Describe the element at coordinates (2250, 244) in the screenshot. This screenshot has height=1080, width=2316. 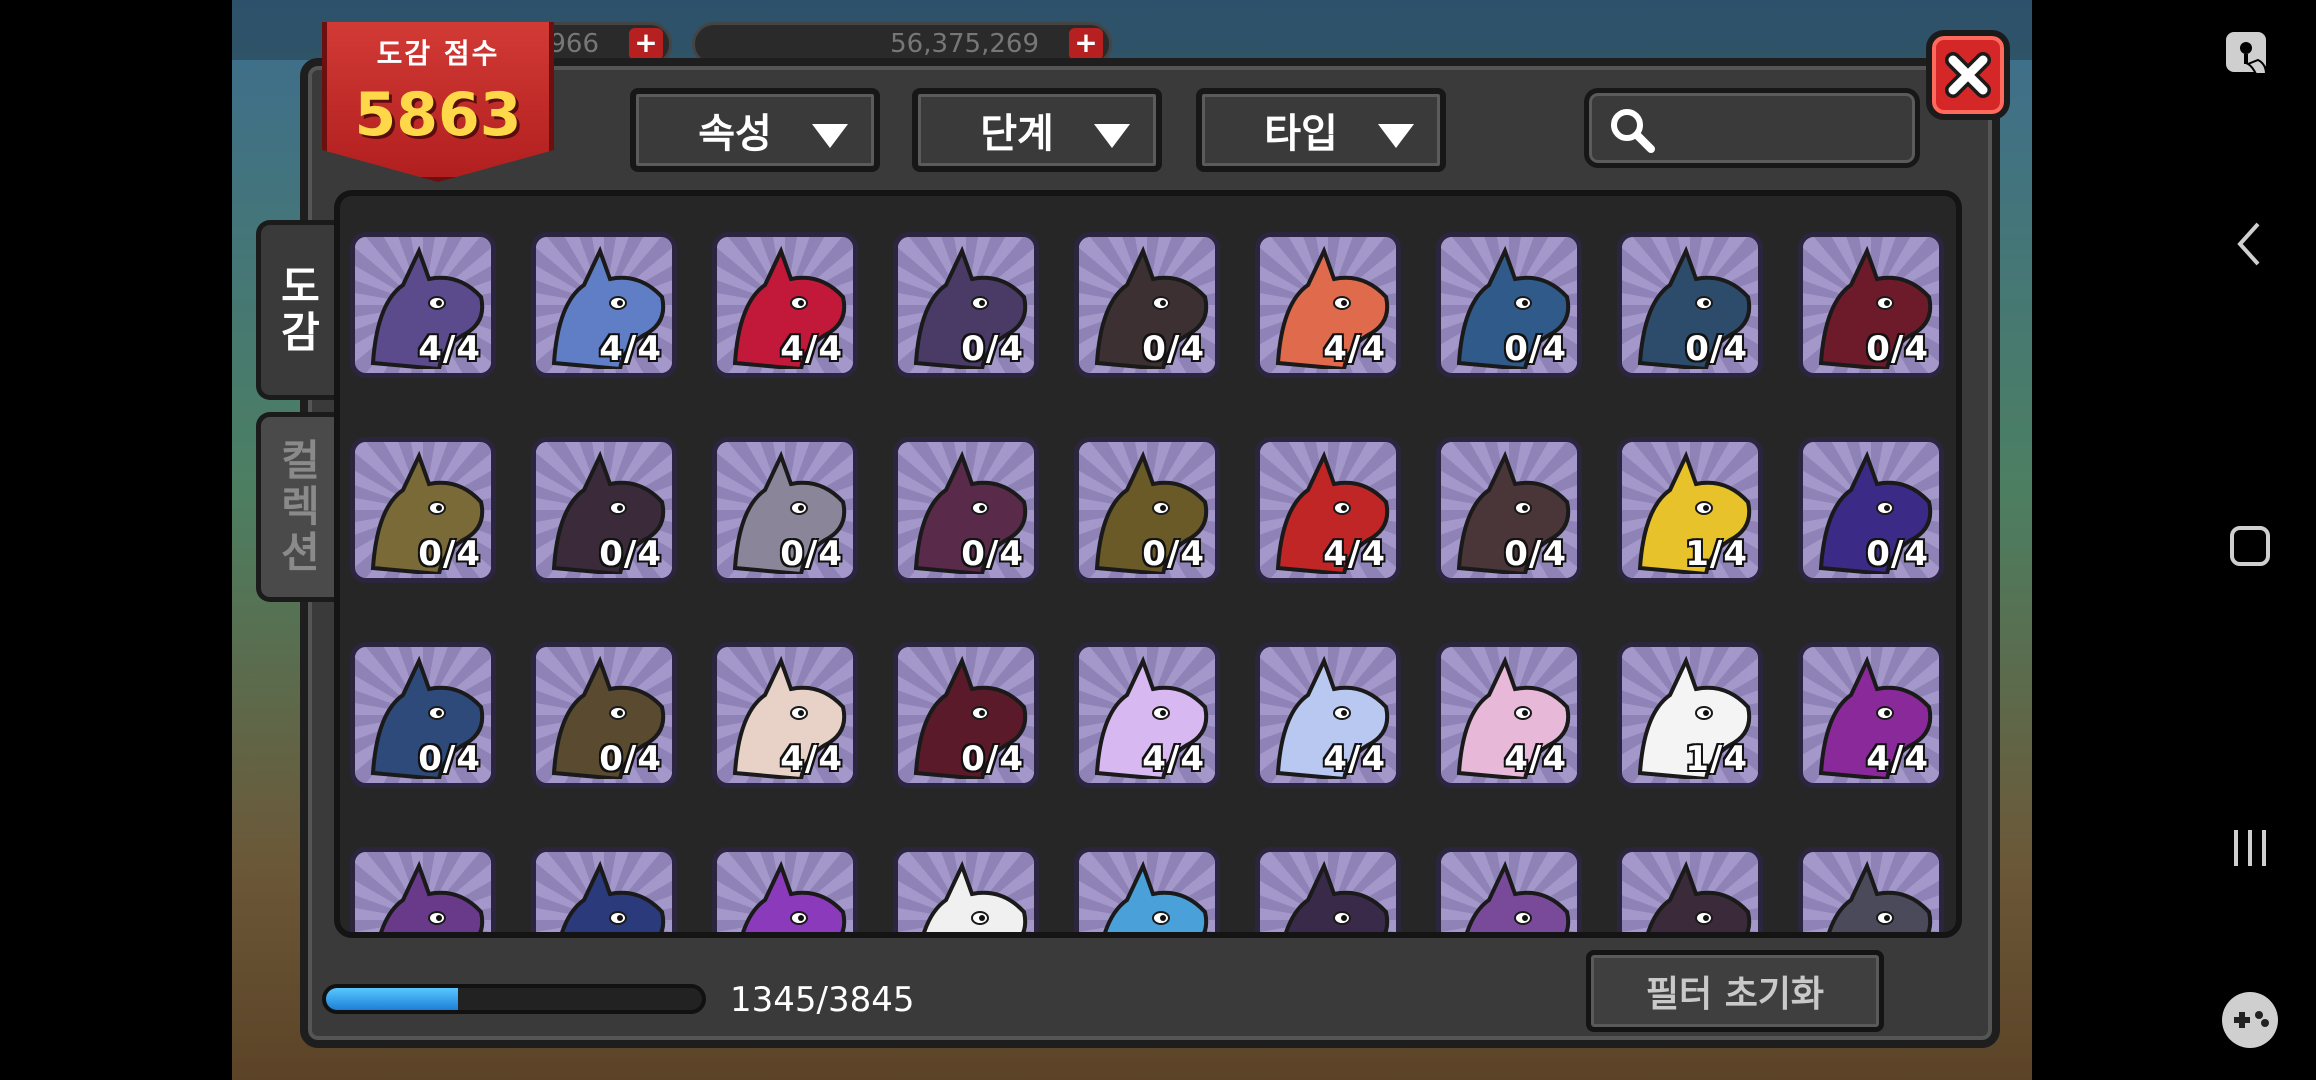
I see `back-icon` at that location.